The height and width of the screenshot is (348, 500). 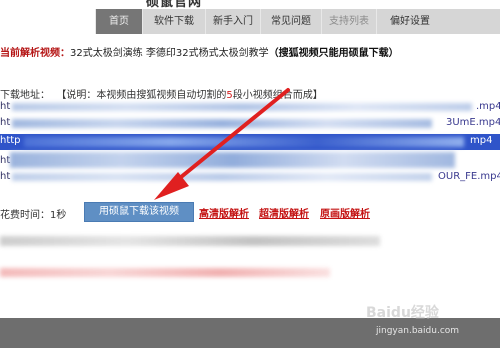 What do you see at coordinates (418, 331) in the screenshot?
I see `watermark-url: jingyan.baidu.com` at bounding box center [418, 331].